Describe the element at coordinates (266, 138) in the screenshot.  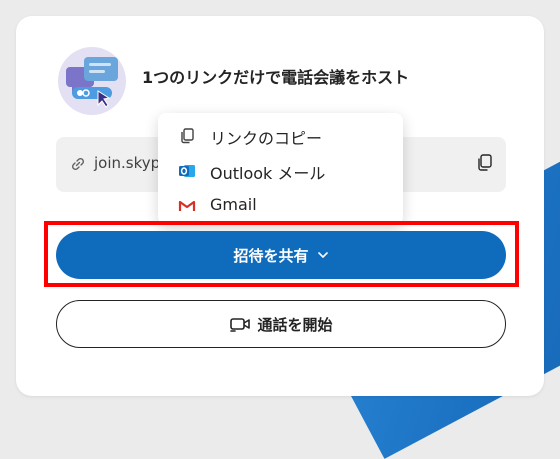
I see `menu-item-label: リンクのコピー` at that location.